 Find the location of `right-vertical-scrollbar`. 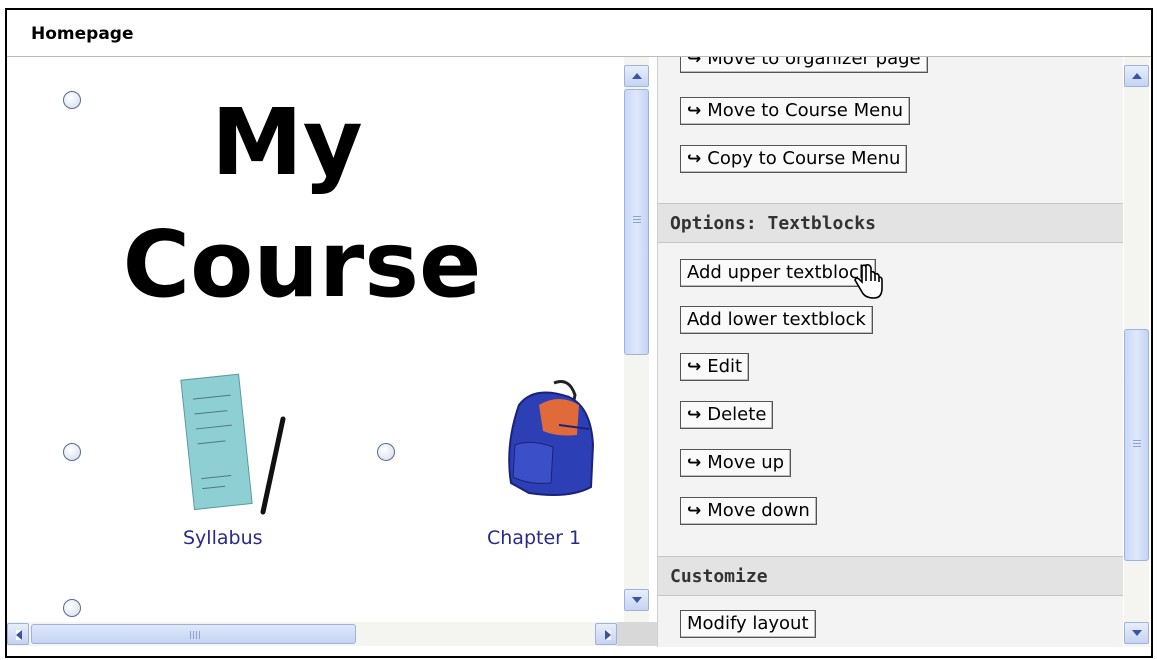

right-vertical-scrollbar is located at coordinates (1136, 352).